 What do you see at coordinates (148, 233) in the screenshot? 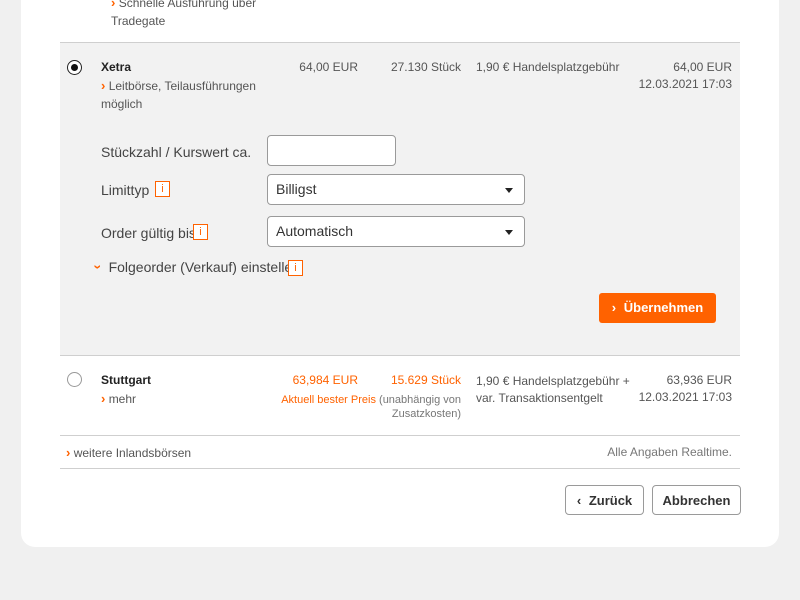
I see `valid-until-label: Order gültig bis` at bounding box center [148, 233].